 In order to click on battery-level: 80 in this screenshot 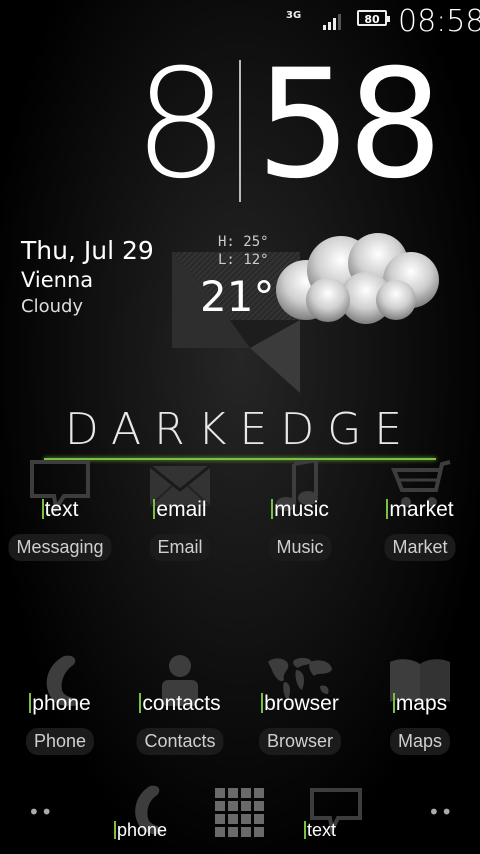, I will do `click(372, 19)`.